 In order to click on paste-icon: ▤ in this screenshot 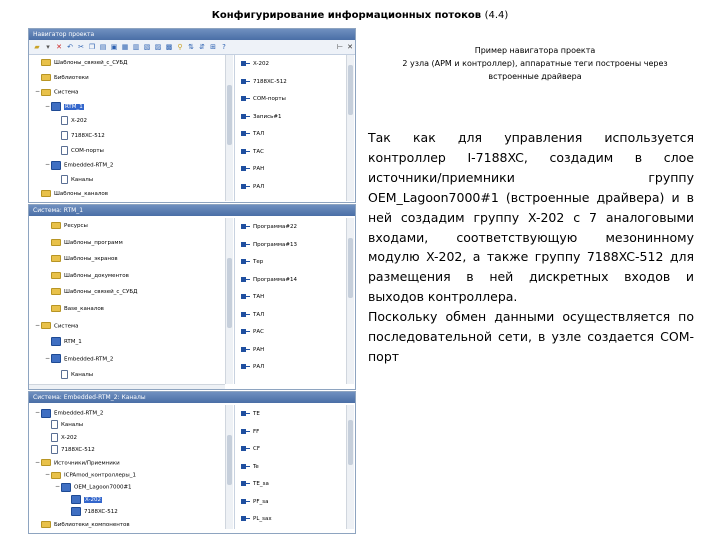, I will do `click(103, 47)`.